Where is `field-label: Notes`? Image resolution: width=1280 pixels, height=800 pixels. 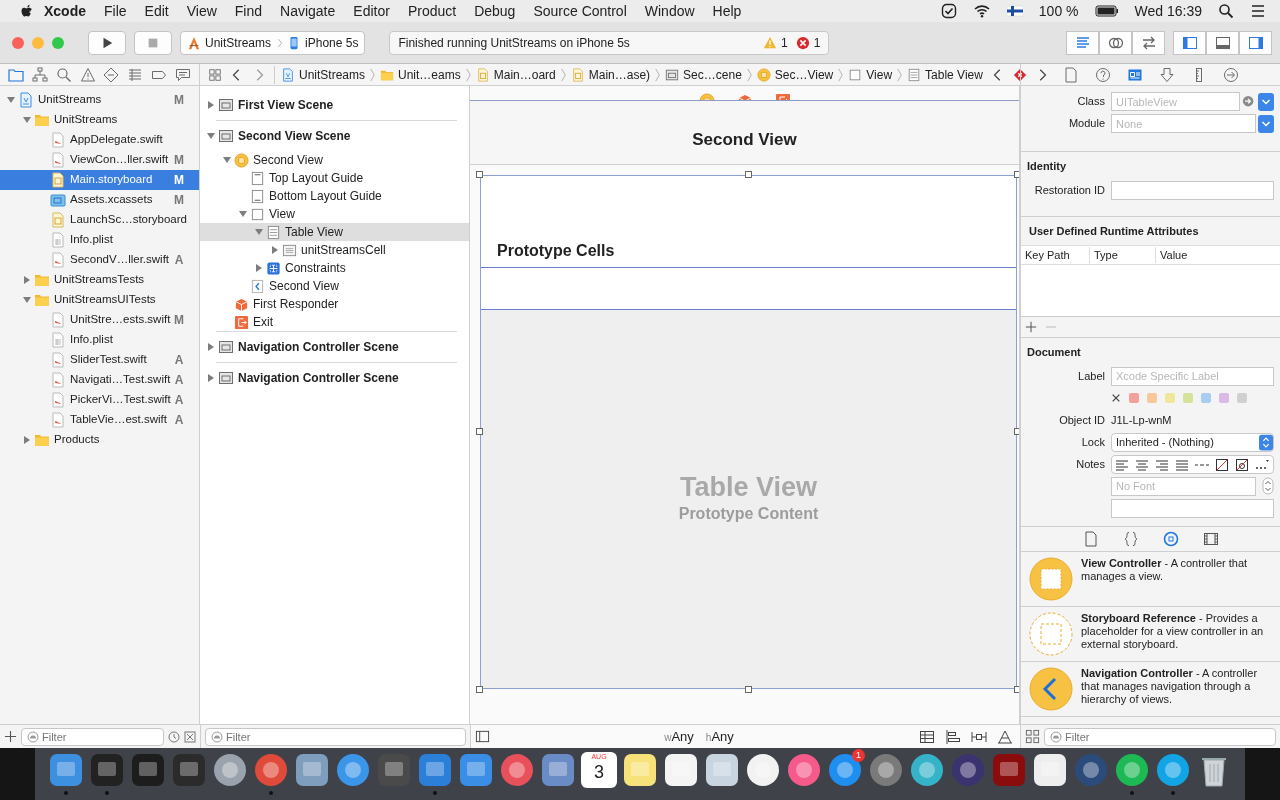
field-label: Notes is located at coordinates (1090, 464).